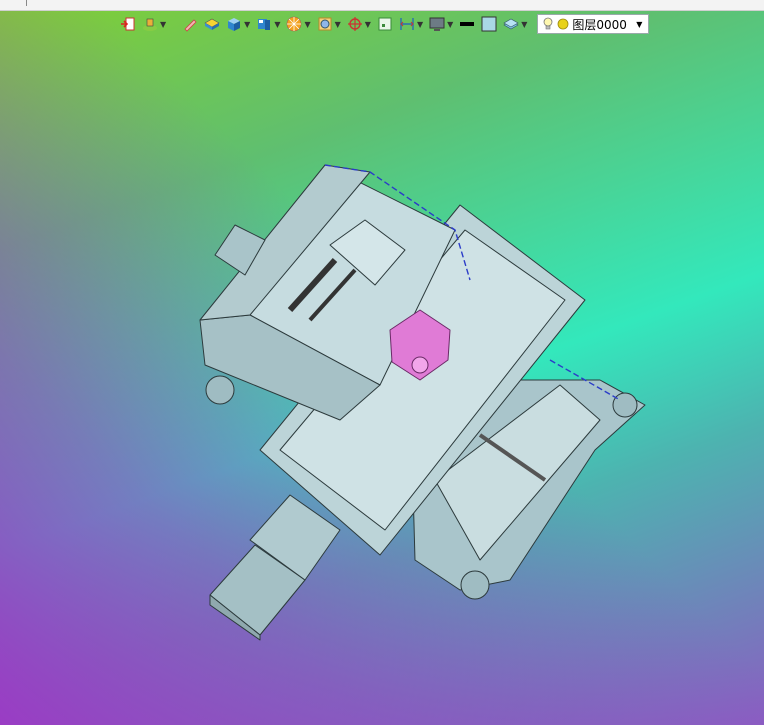 This screenshot has height=725, width=764. I want to click on render-mode-icon, so click(325, 24).